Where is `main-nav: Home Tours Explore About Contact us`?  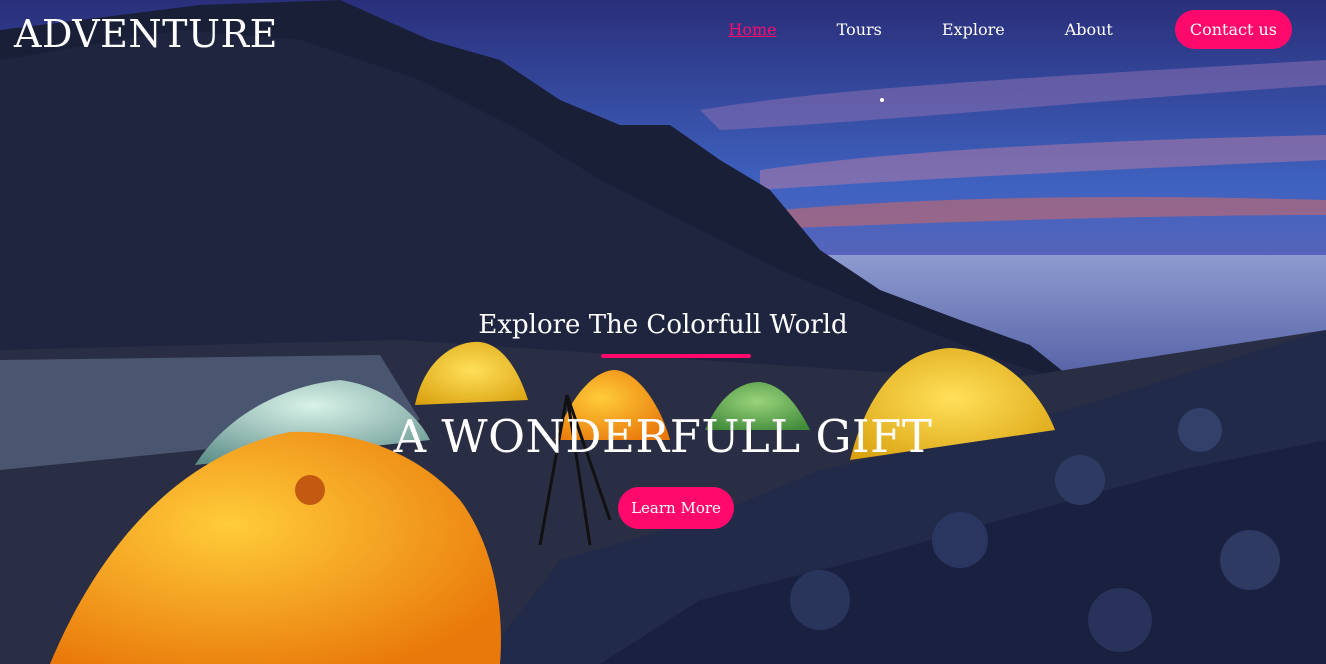
main-nav: Home Tours Explore About Contact us is located at coordinates (980, 29).